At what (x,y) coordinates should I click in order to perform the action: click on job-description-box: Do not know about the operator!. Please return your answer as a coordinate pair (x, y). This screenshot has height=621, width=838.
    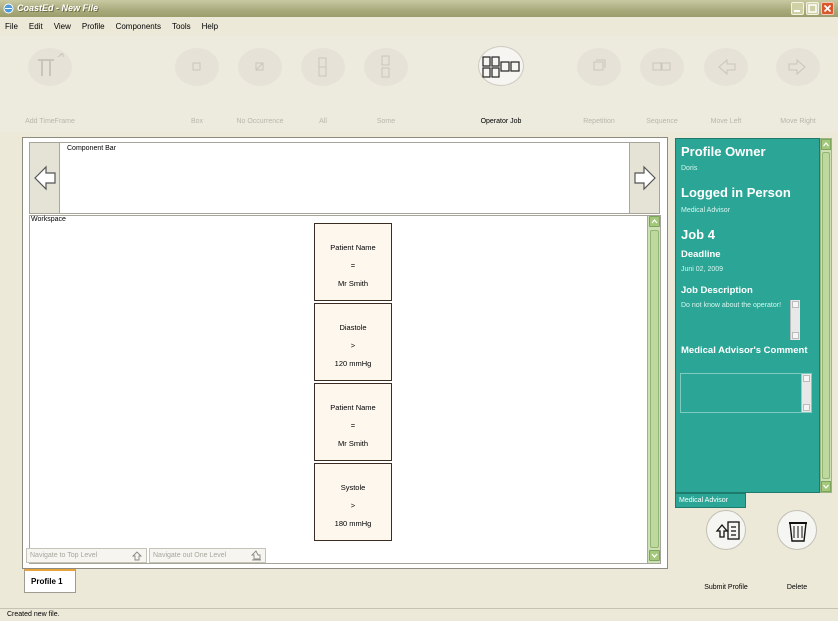
    Looking at the image, I should click on (739, 320).